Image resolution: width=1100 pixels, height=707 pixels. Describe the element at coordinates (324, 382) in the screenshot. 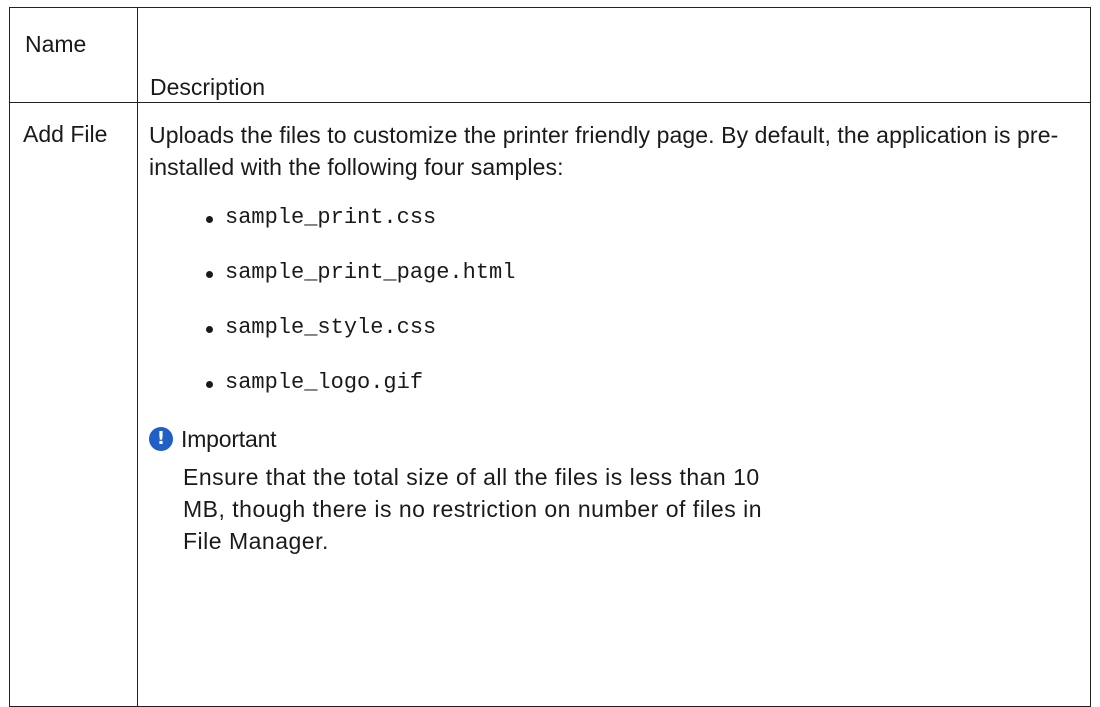

I see `sample-file-name: sample_logo.gif` at that location.